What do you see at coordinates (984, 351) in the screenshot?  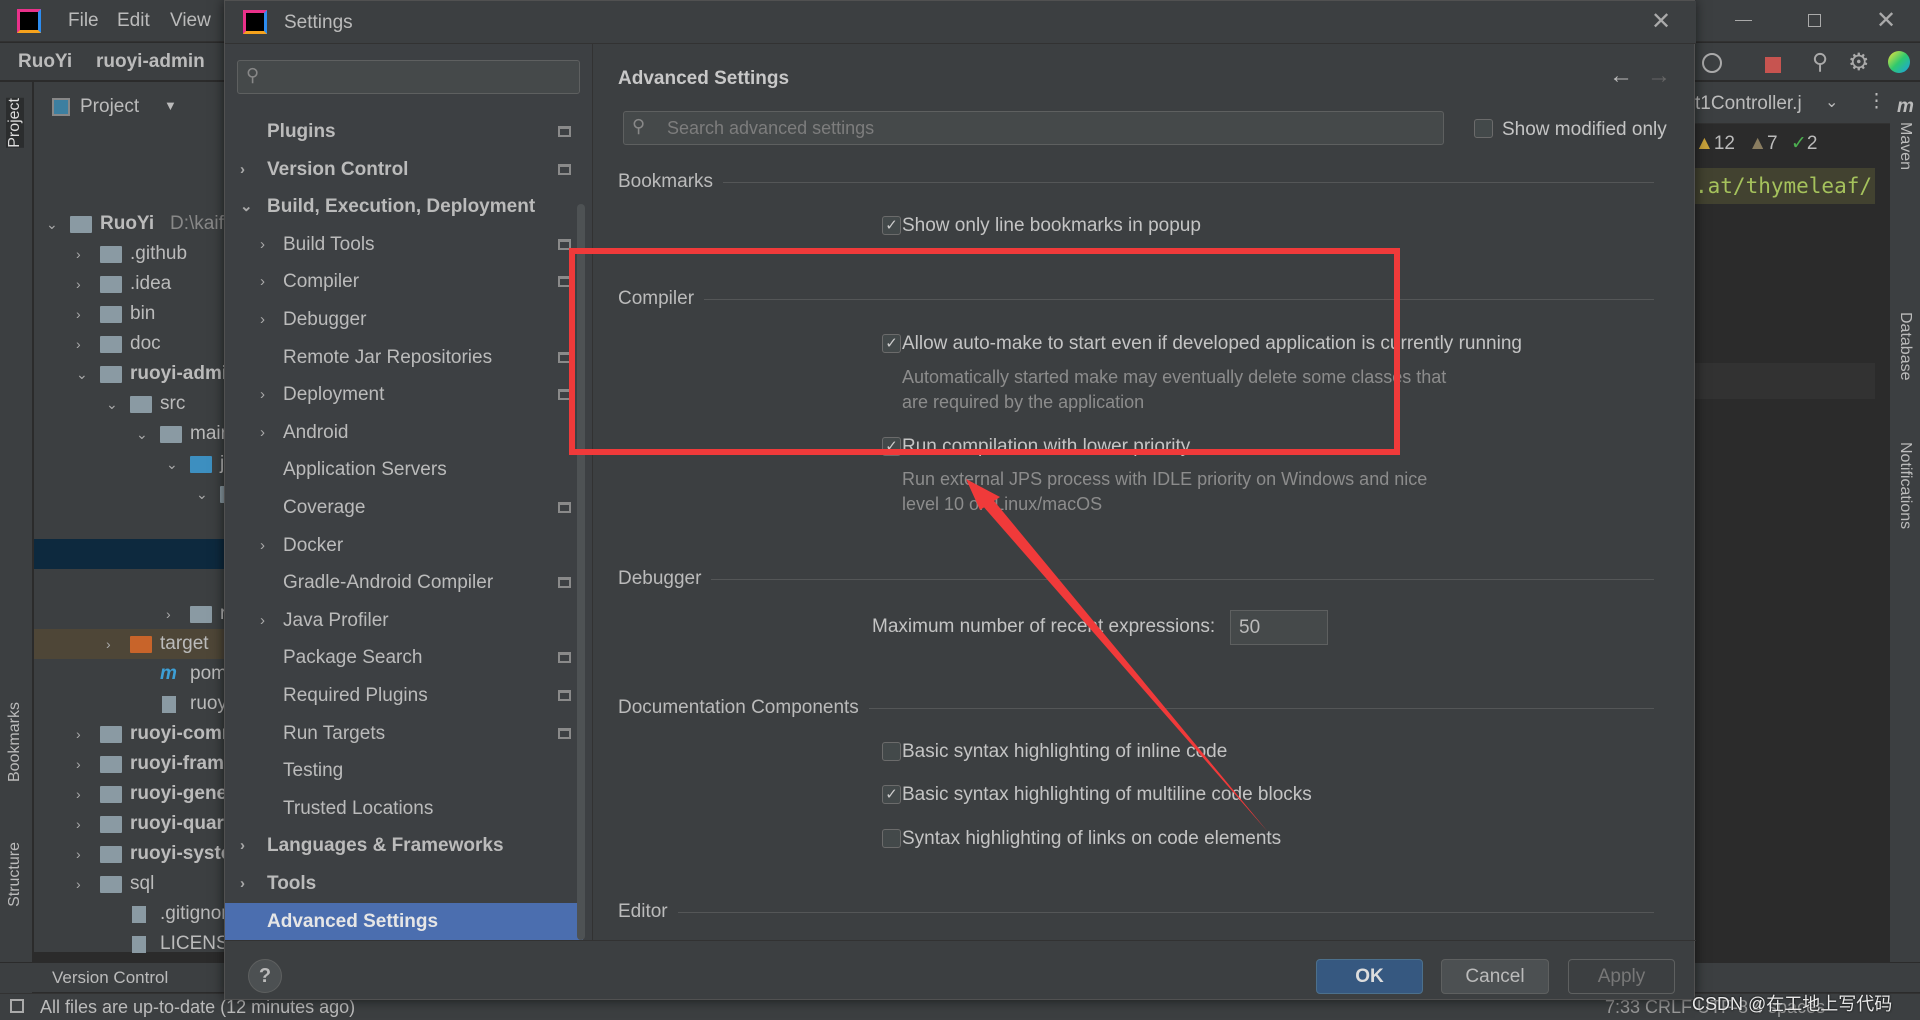 I see `highlight-box` at bounding box center [984, 351].